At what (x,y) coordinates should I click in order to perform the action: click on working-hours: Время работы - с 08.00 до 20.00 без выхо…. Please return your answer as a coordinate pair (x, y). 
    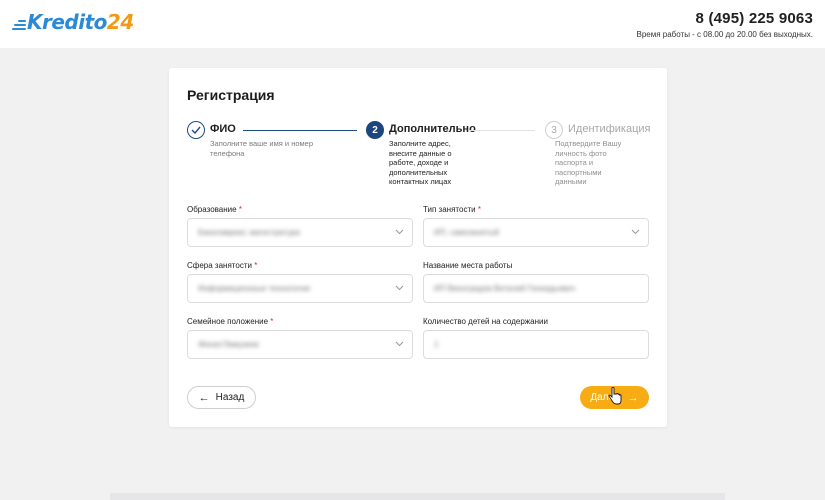
    Looking at the image, I should click on (724, 34).